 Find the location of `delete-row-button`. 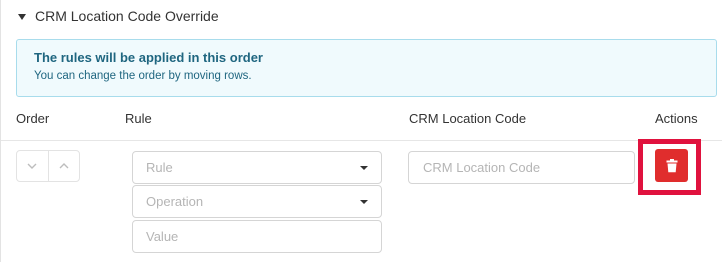

delete-row-button is located at coordinates (671, 165).